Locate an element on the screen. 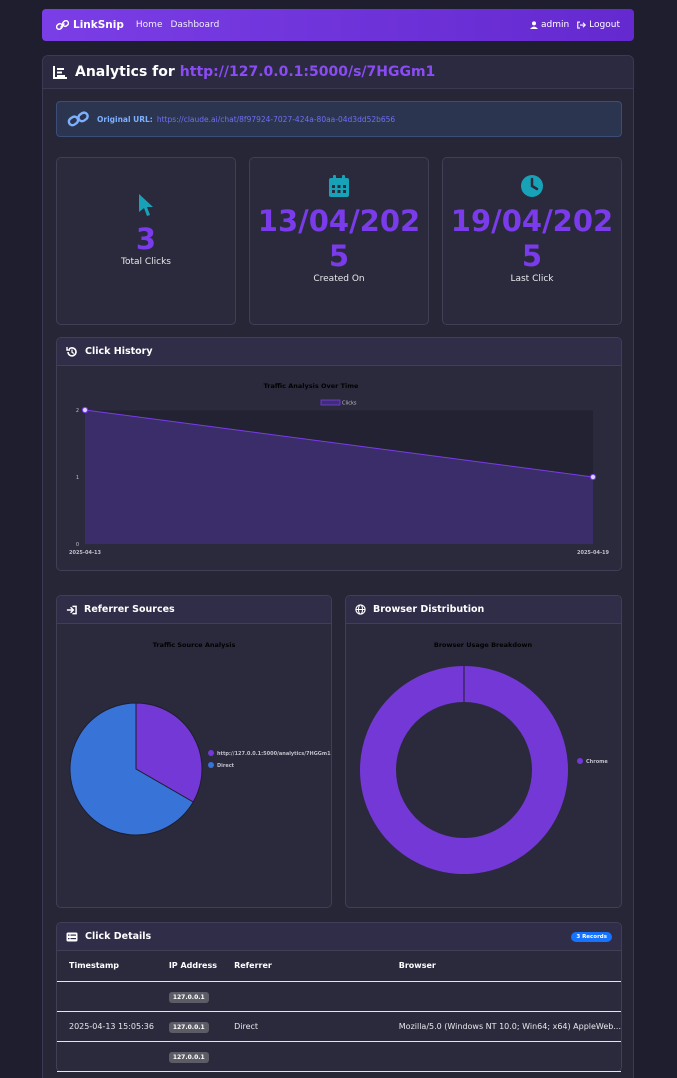 The height and width of the screenshot is (1078, 677). y-tick-label: 1 is located at coordinates (77, 478).